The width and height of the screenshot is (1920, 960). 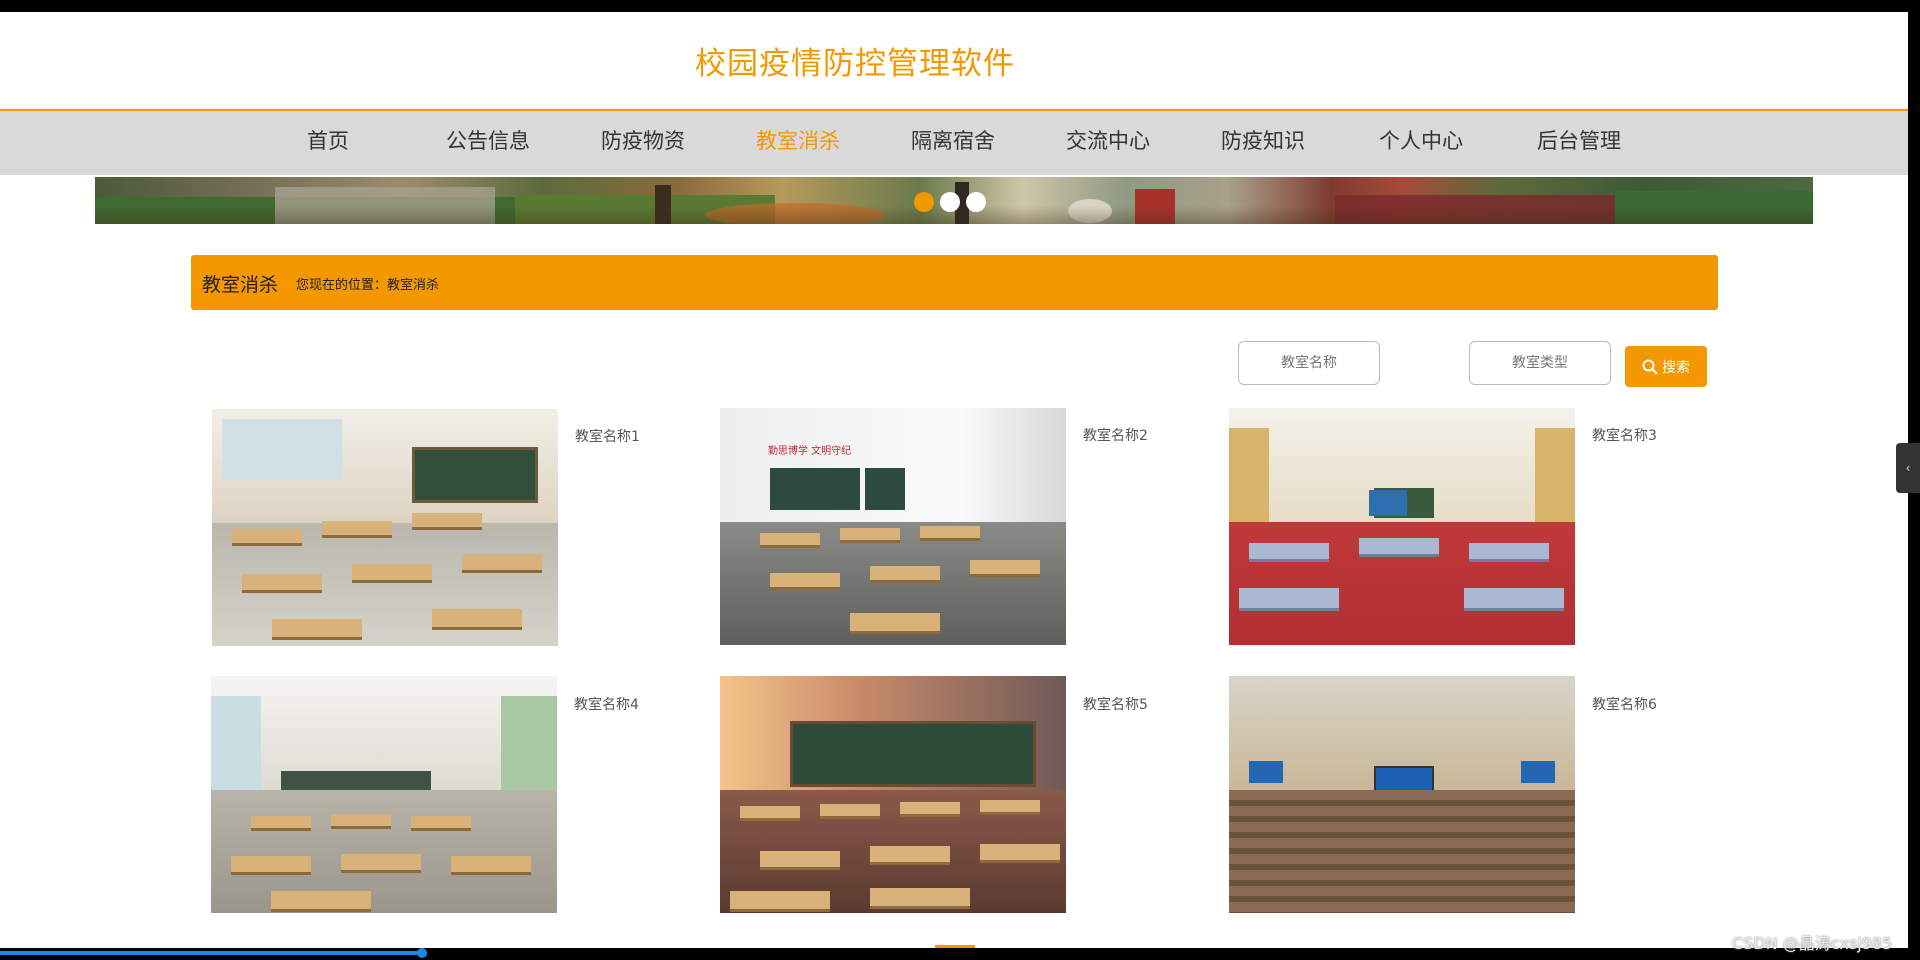 What do you see at coordinates (1421, 140) in the screenshot?
I see `nav-item-profile: 个人中心` at bounding box center [1421, 140].